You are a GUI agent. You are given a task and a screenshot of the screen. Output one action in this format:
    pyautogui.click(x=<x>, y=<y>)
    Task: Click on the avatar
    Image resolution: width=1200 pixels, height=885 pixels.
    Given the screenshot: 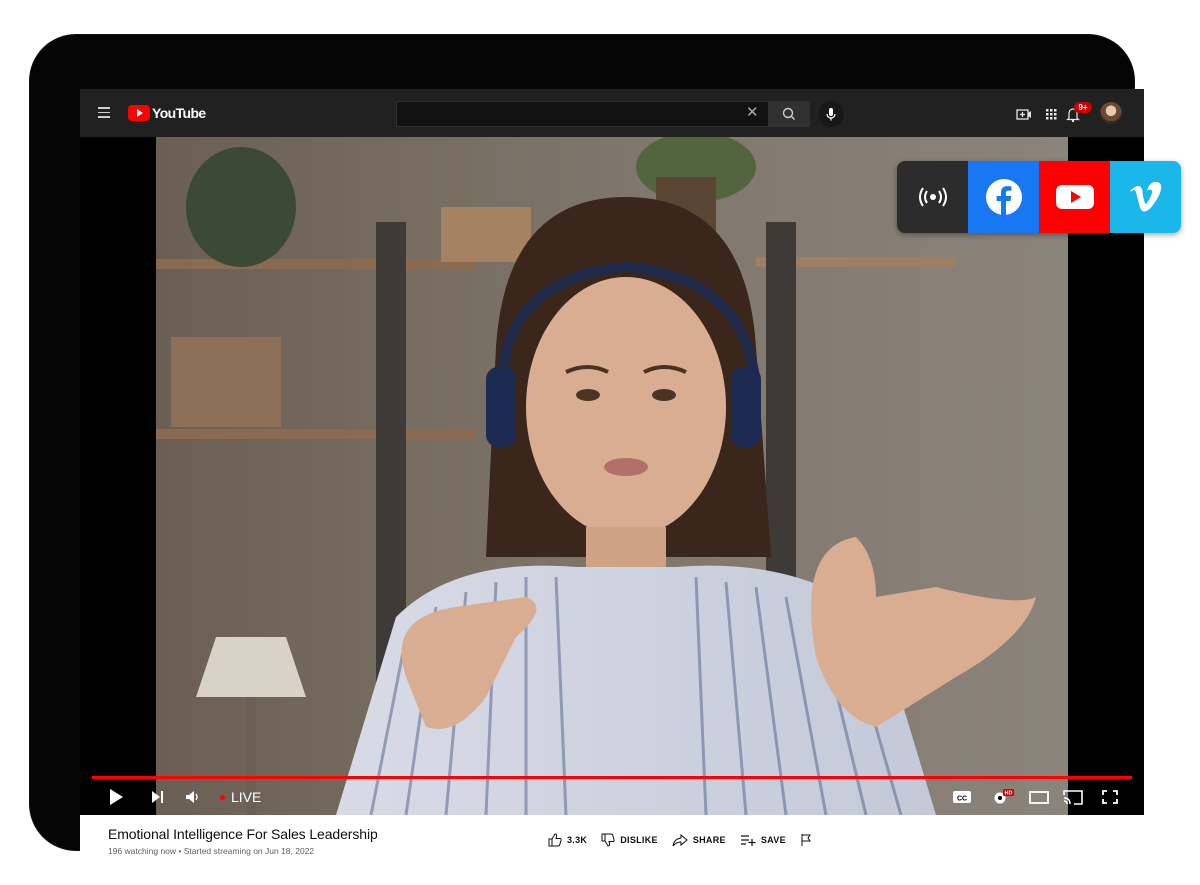 What is the action you would take?
    pyautogui.click(x=1111, y=113)
    